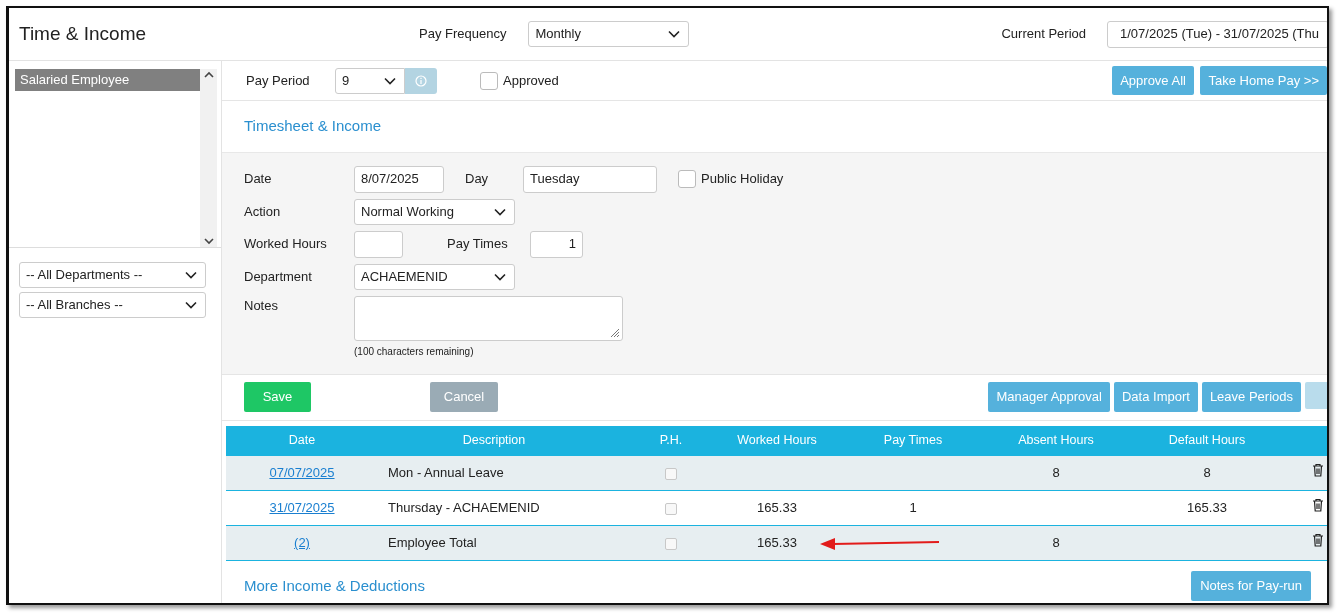  Describe the element at coordinates (777, 440) in the screenshot. I see `column-header: Worked Hours` at that location.